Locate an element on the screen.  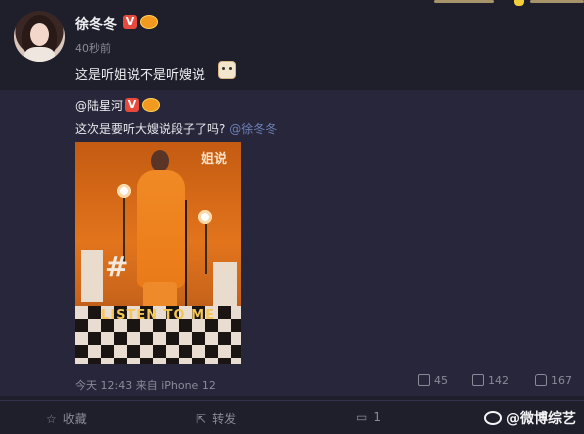
comment-button: ▭ 1 is located at coordinates (368, 417).